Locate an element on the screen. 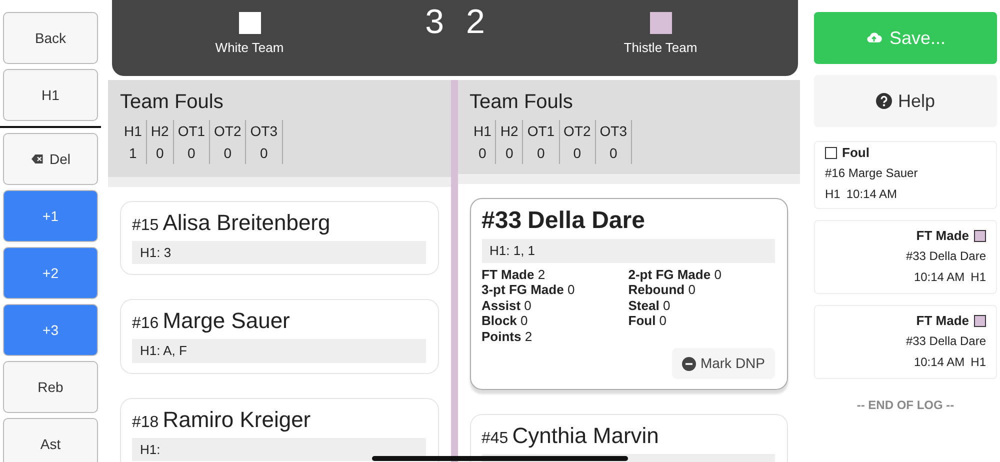  period-summary: H1: A, F is located at coordinates (279, 351).